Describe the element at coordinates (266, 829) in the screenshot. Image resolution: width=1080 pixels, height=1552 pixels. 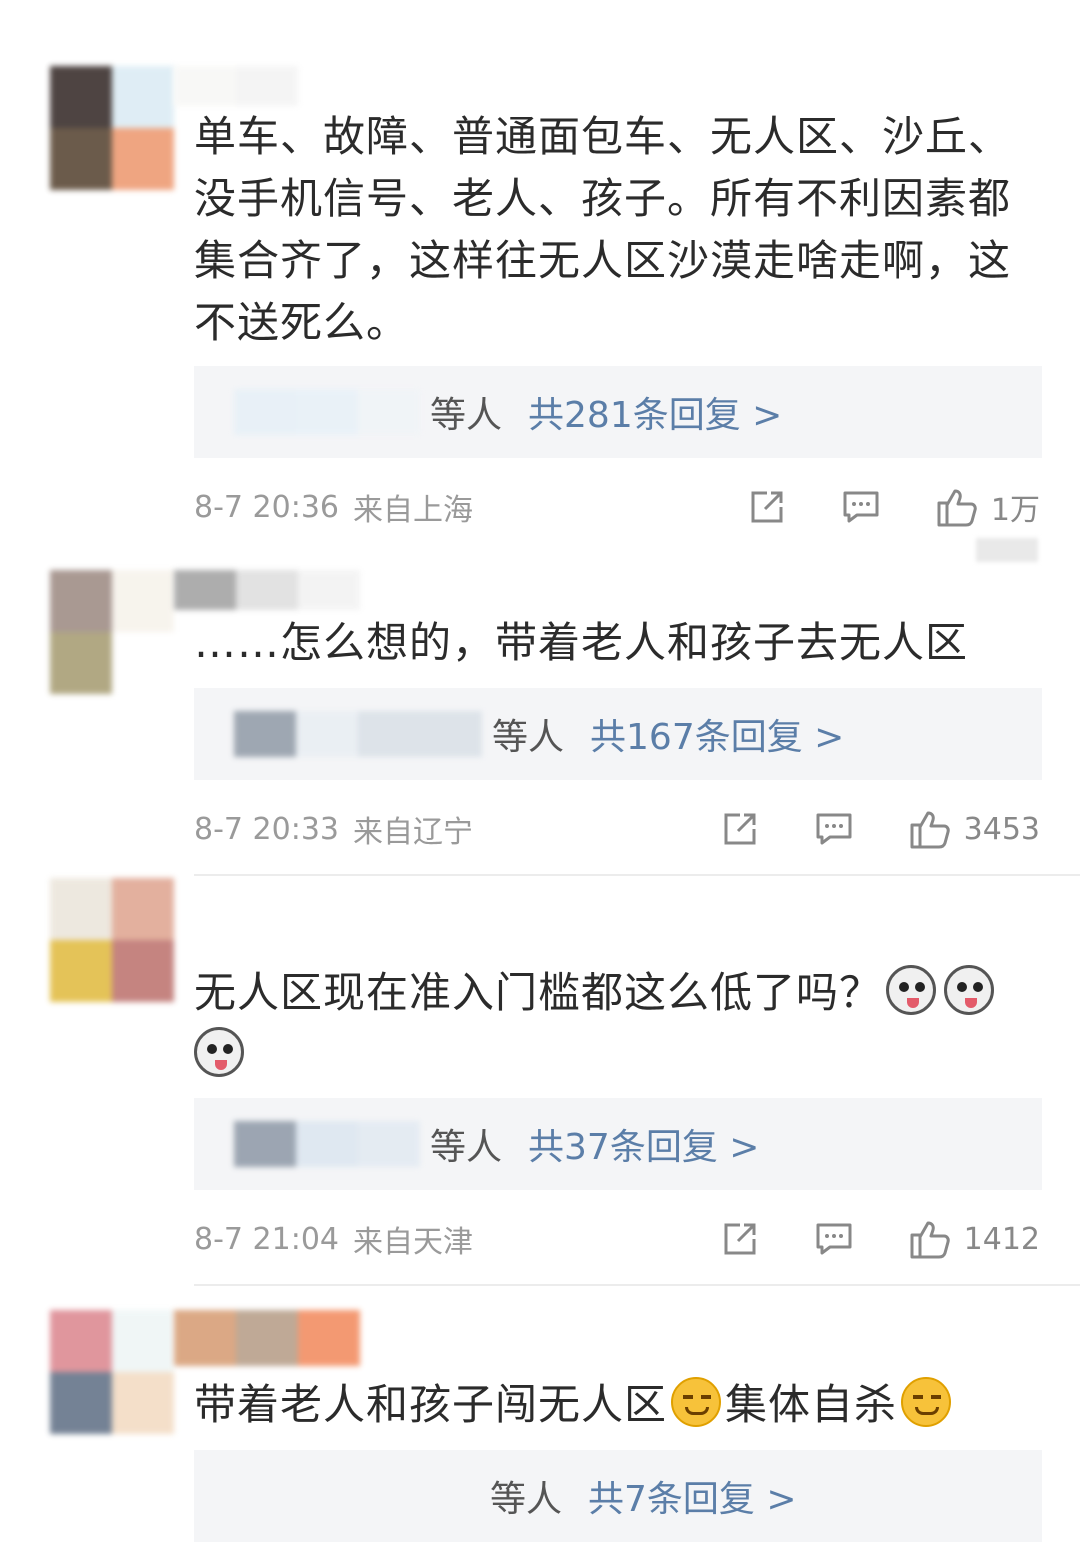
I see `comment-time: 8-7 20:33` at that location.